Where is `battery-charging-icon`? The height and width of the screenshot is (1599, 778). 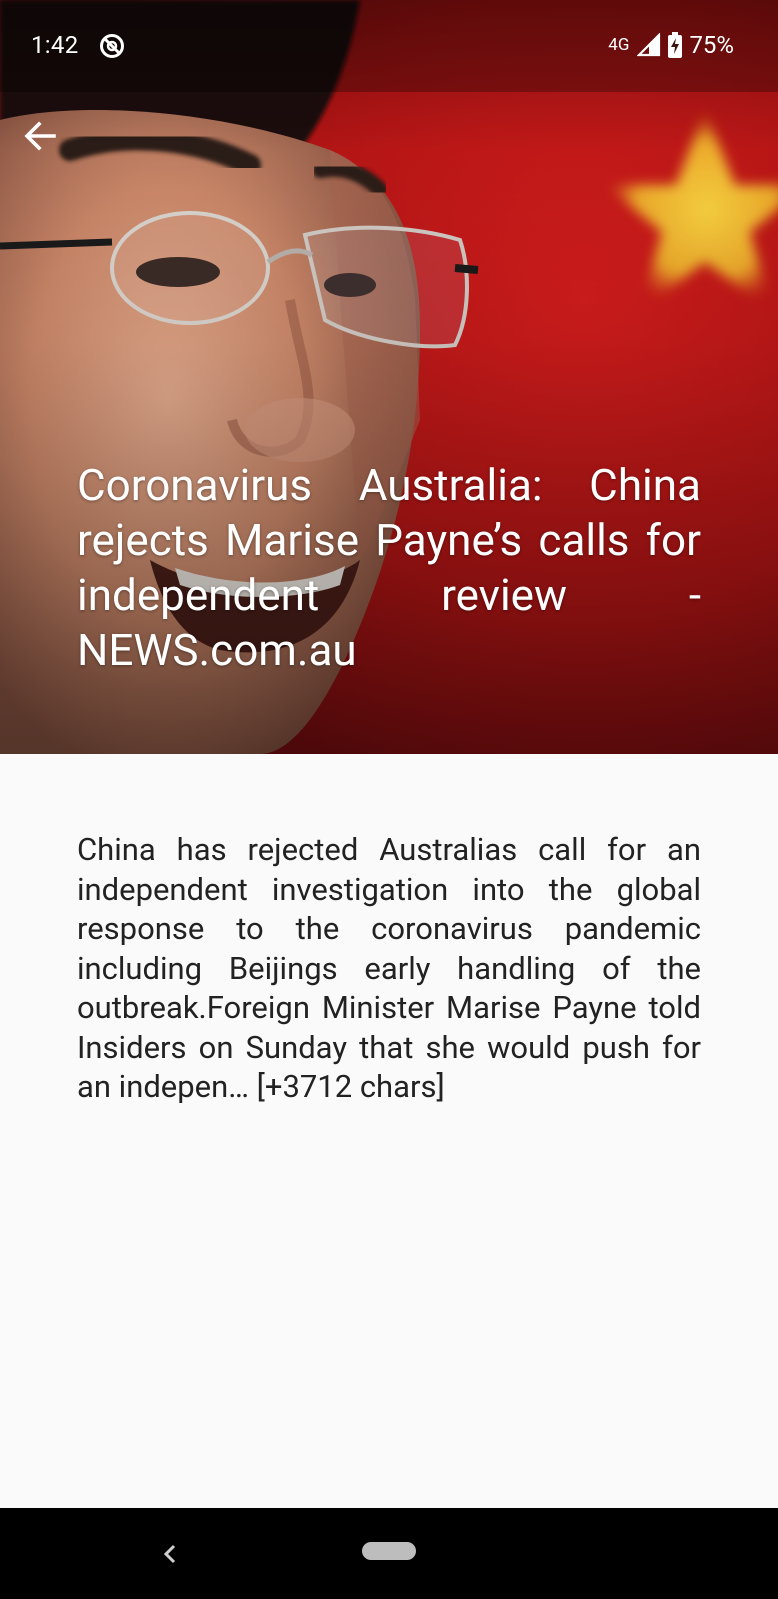
battery-charging-icon is located at coordinates (675, 45).